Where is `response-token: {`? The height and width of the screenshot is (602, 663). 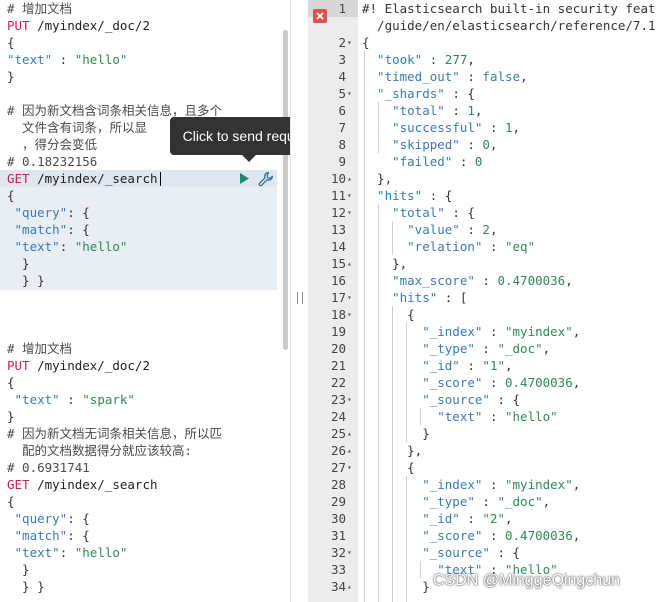
response-token: { is located at coordinates (366, 42).